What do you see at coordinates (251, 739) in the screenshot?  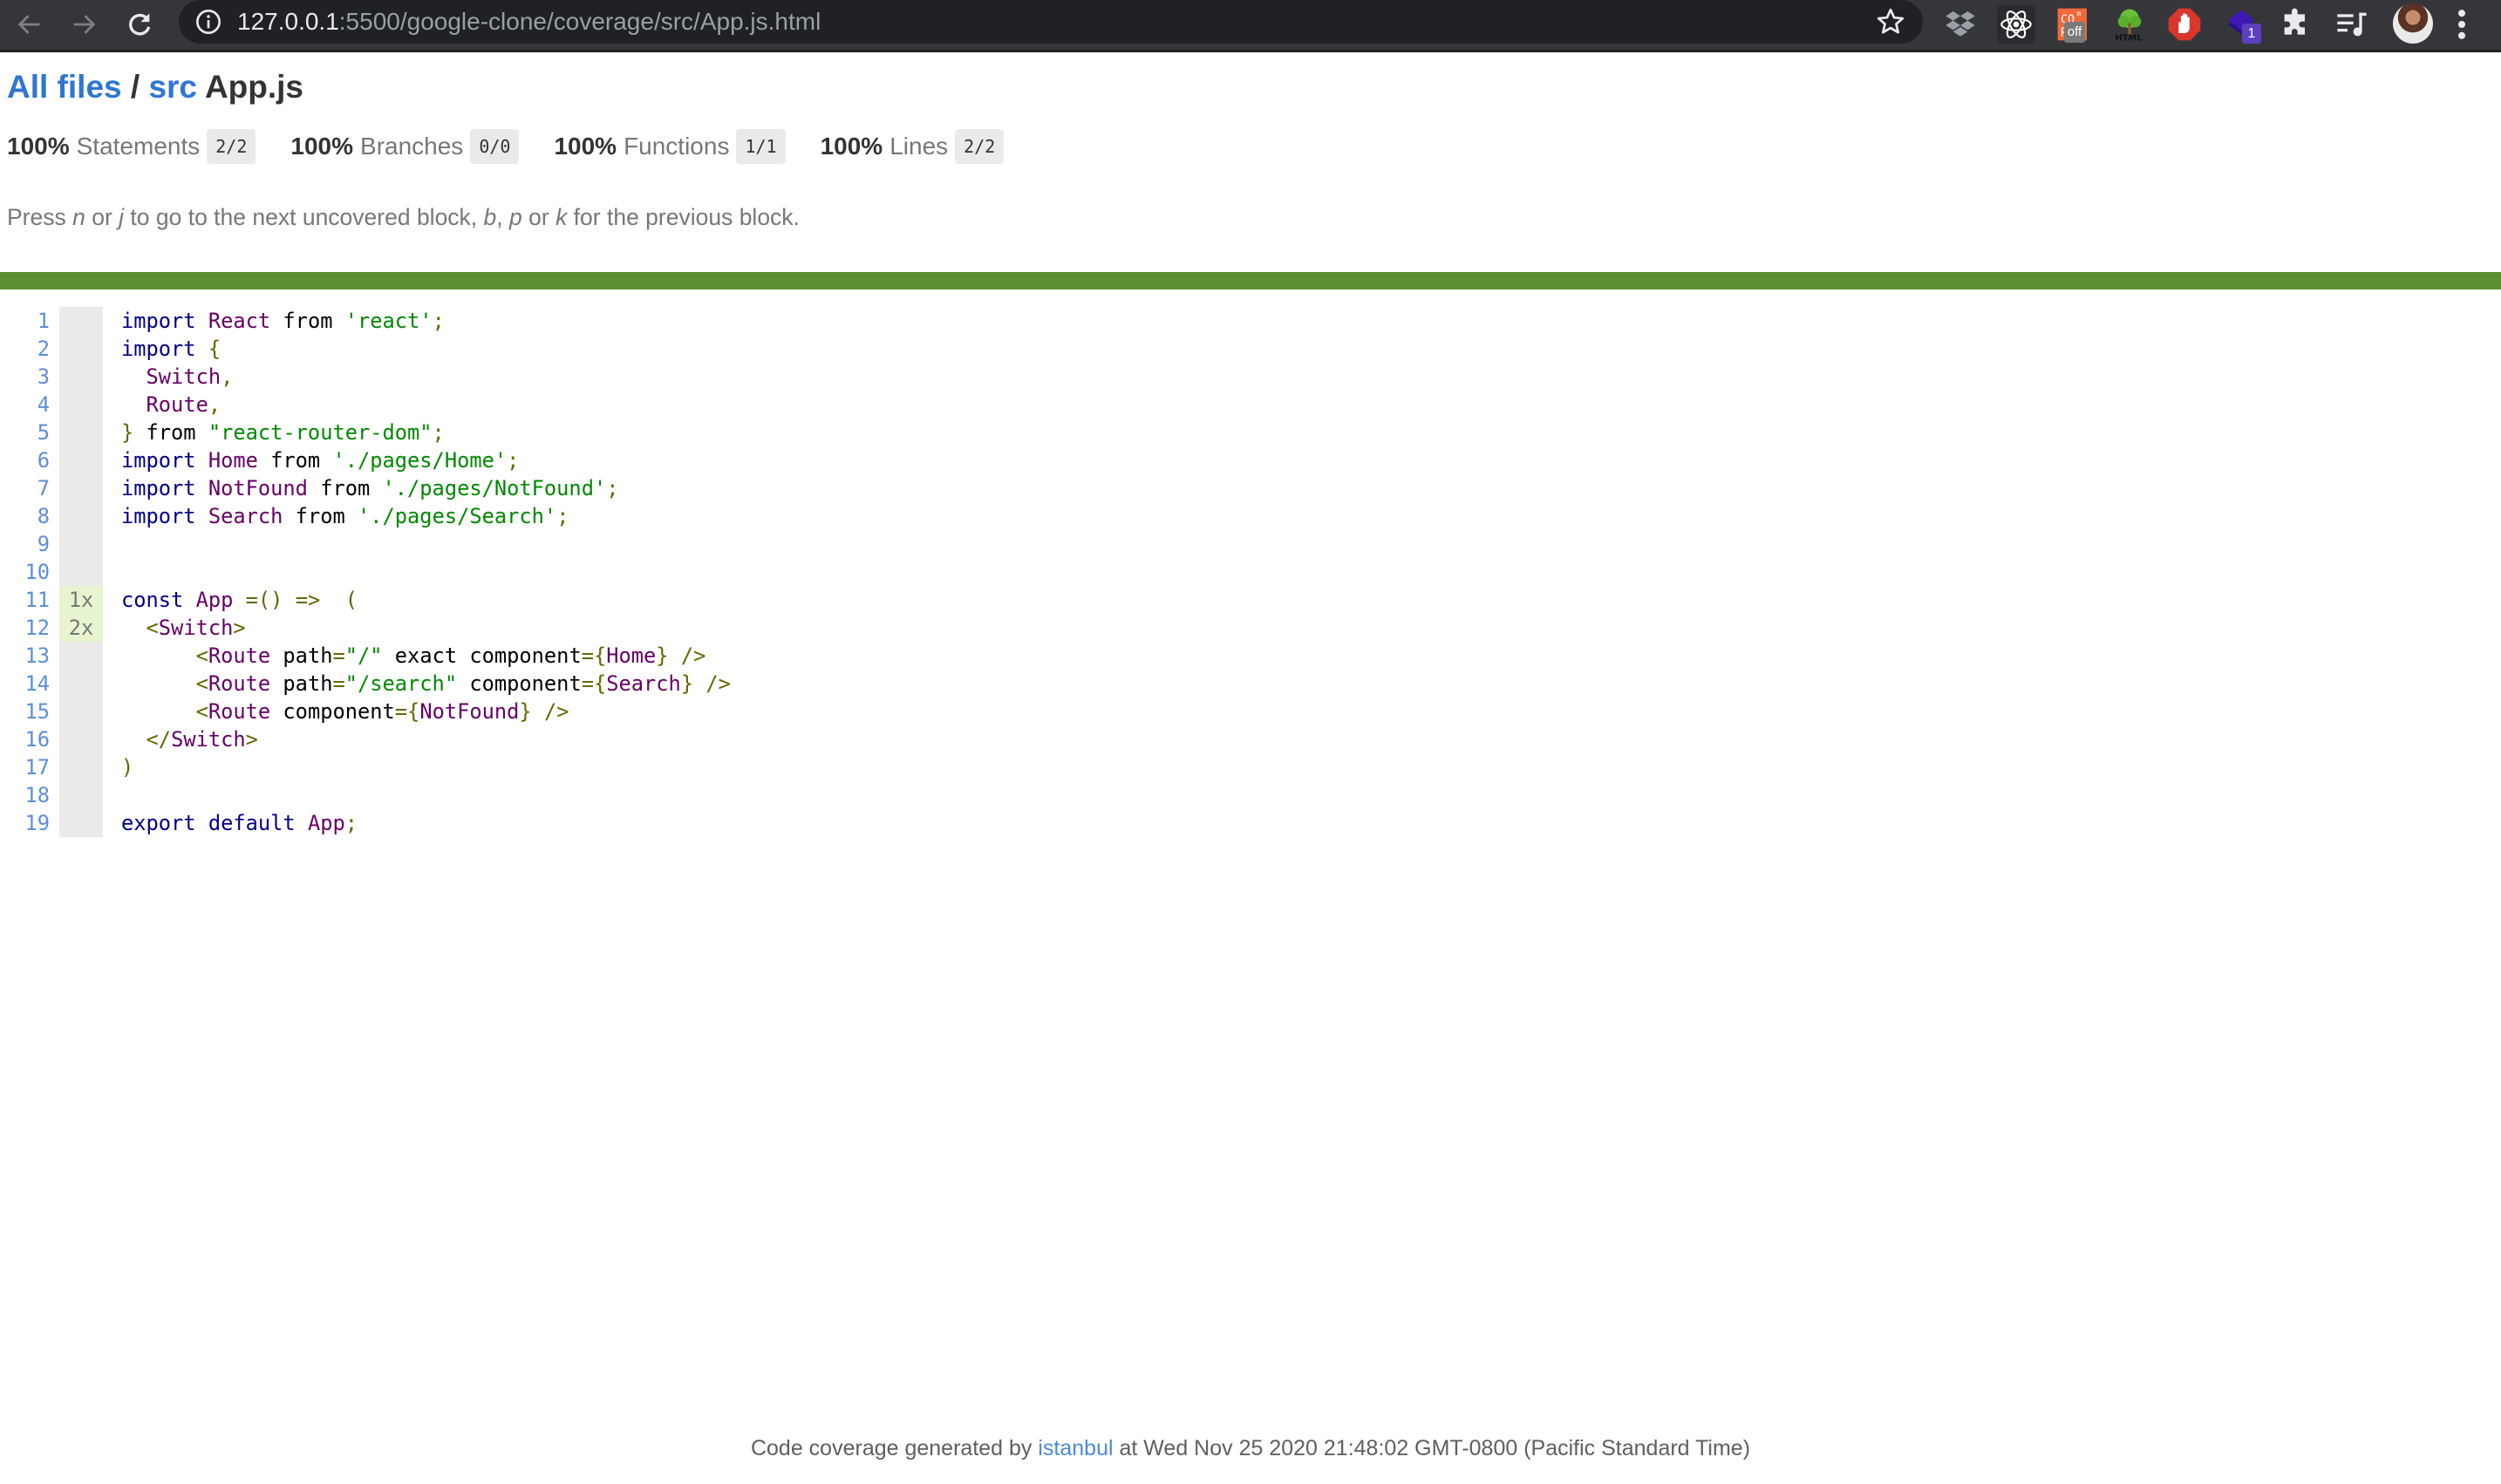 I see `code-token: >` at bounding box center [251, 739].